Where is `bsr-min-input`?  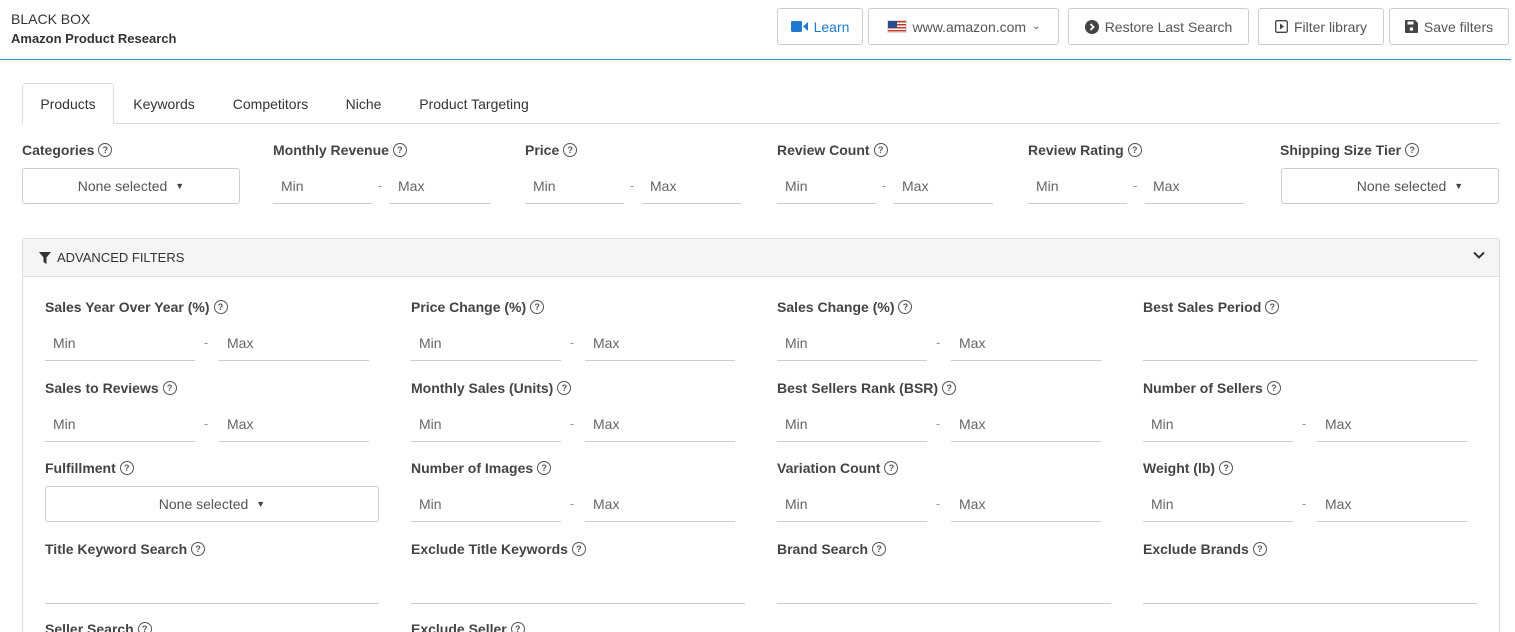 bsr-min-input is located at coordinates (852, 424).